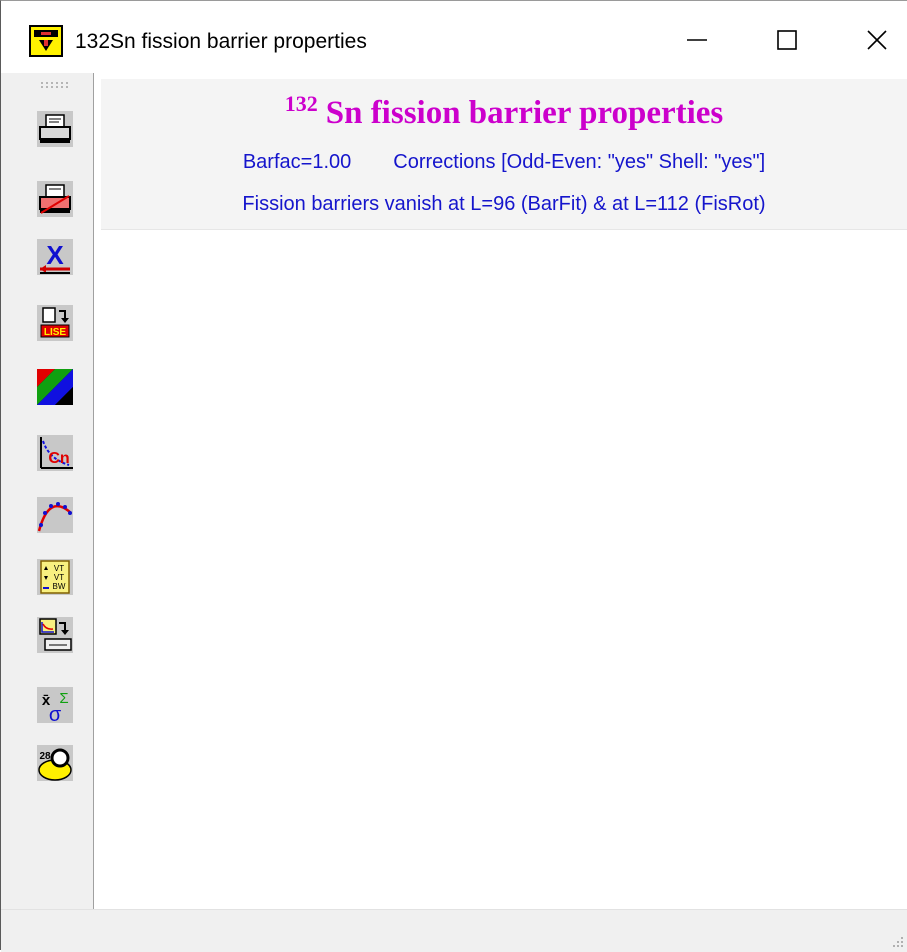 The width and height of the screenshot is (907, 952). What do you see at coordinates (55, 714) in the screenshot?
I see `sigma-symbol: σ` at bounding box center [55, 714].